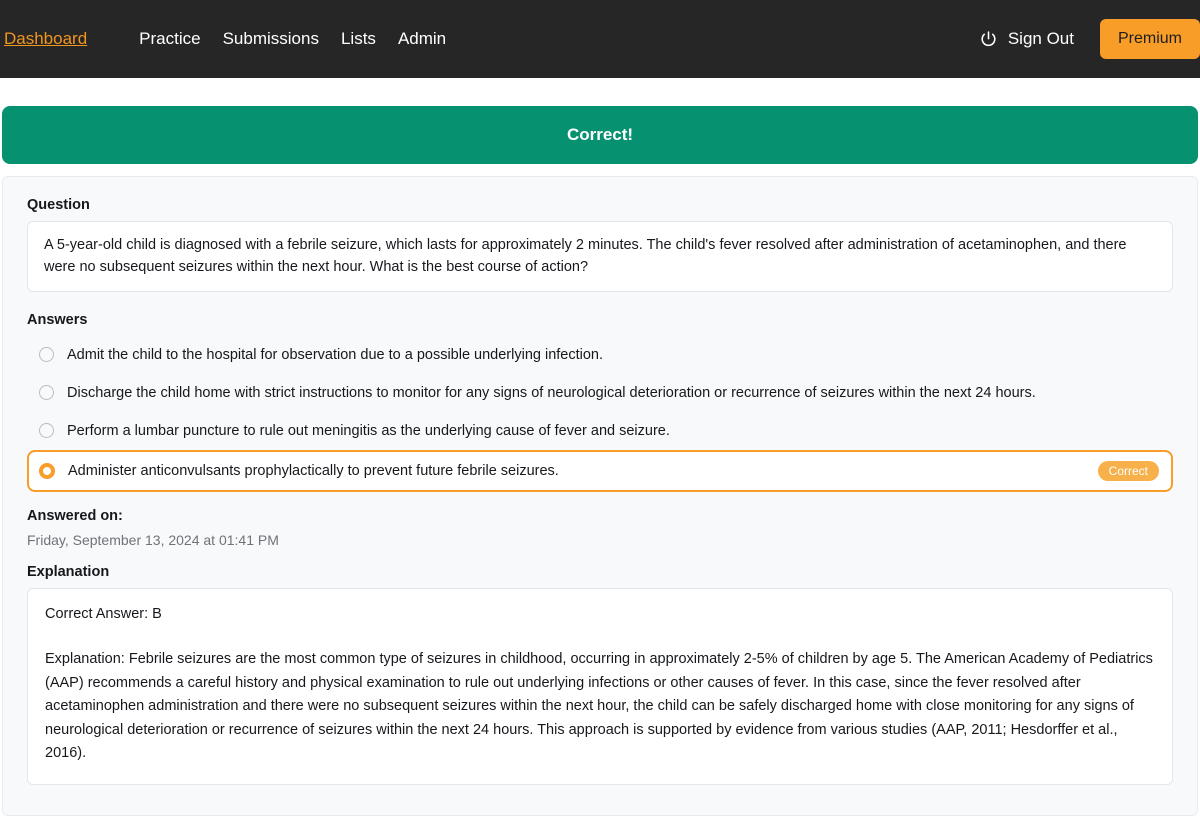  What do you see at coordinates (153, 539) in the screenshot?
I see `answered-on-value: Friday, September 13, 2024 at 01:41 PM` at bounding box center [153, 539].